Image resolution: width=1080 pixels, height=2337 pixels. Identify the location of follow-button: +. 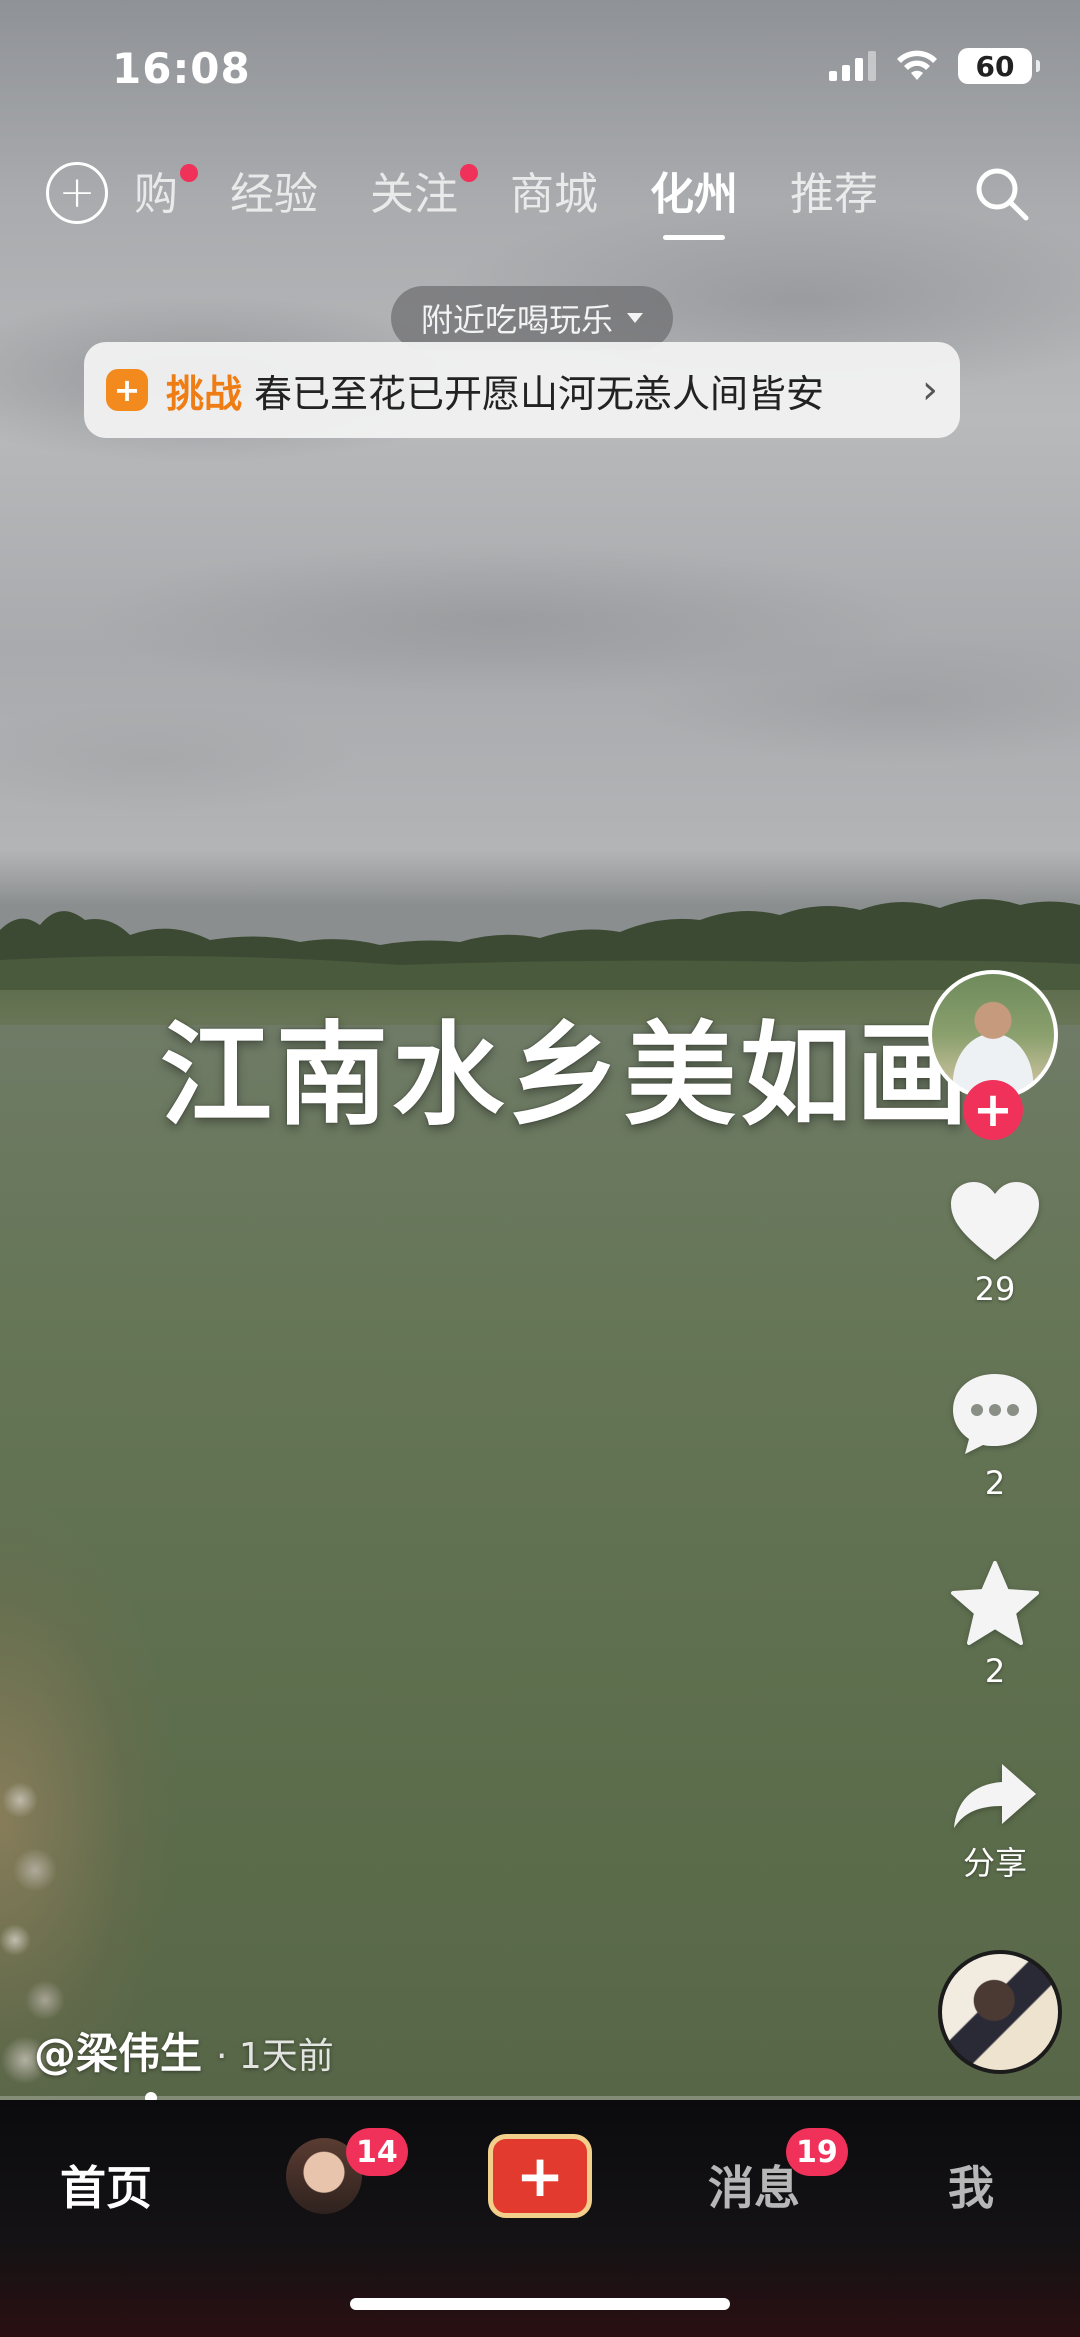
(993, 1110).